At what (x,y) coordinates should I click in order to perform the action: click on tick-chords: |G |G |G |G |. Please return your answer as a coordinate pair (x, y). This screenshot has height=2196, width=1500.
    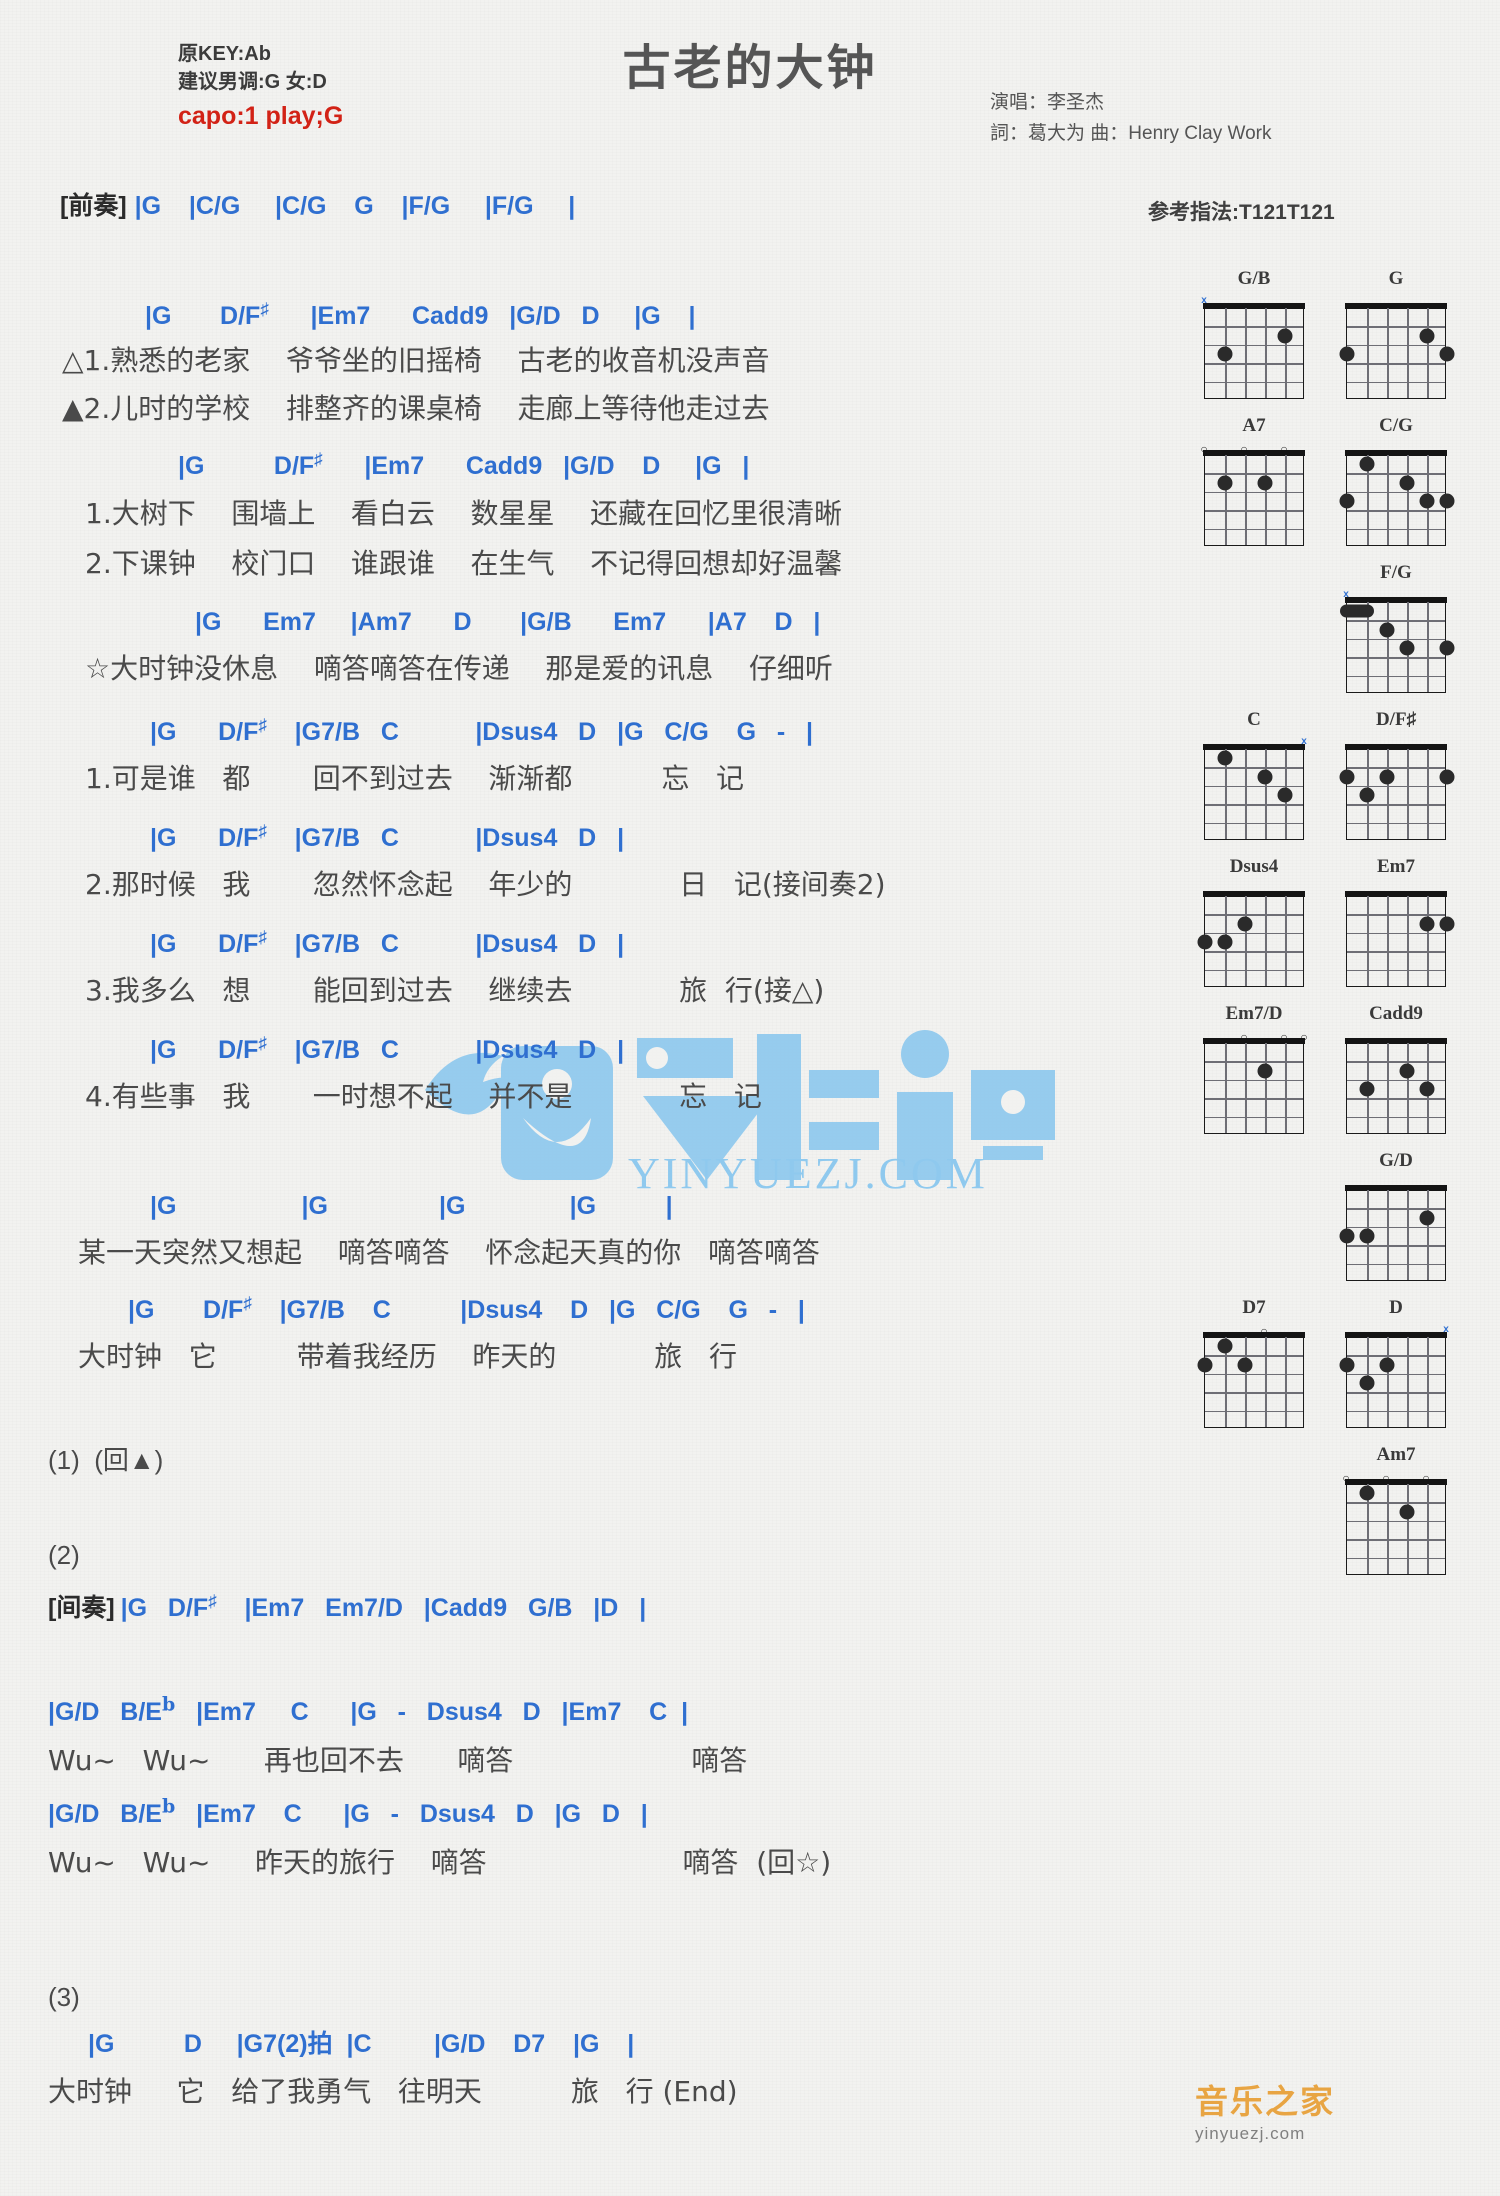
    Looking at the image, I should click on (411, 1206).